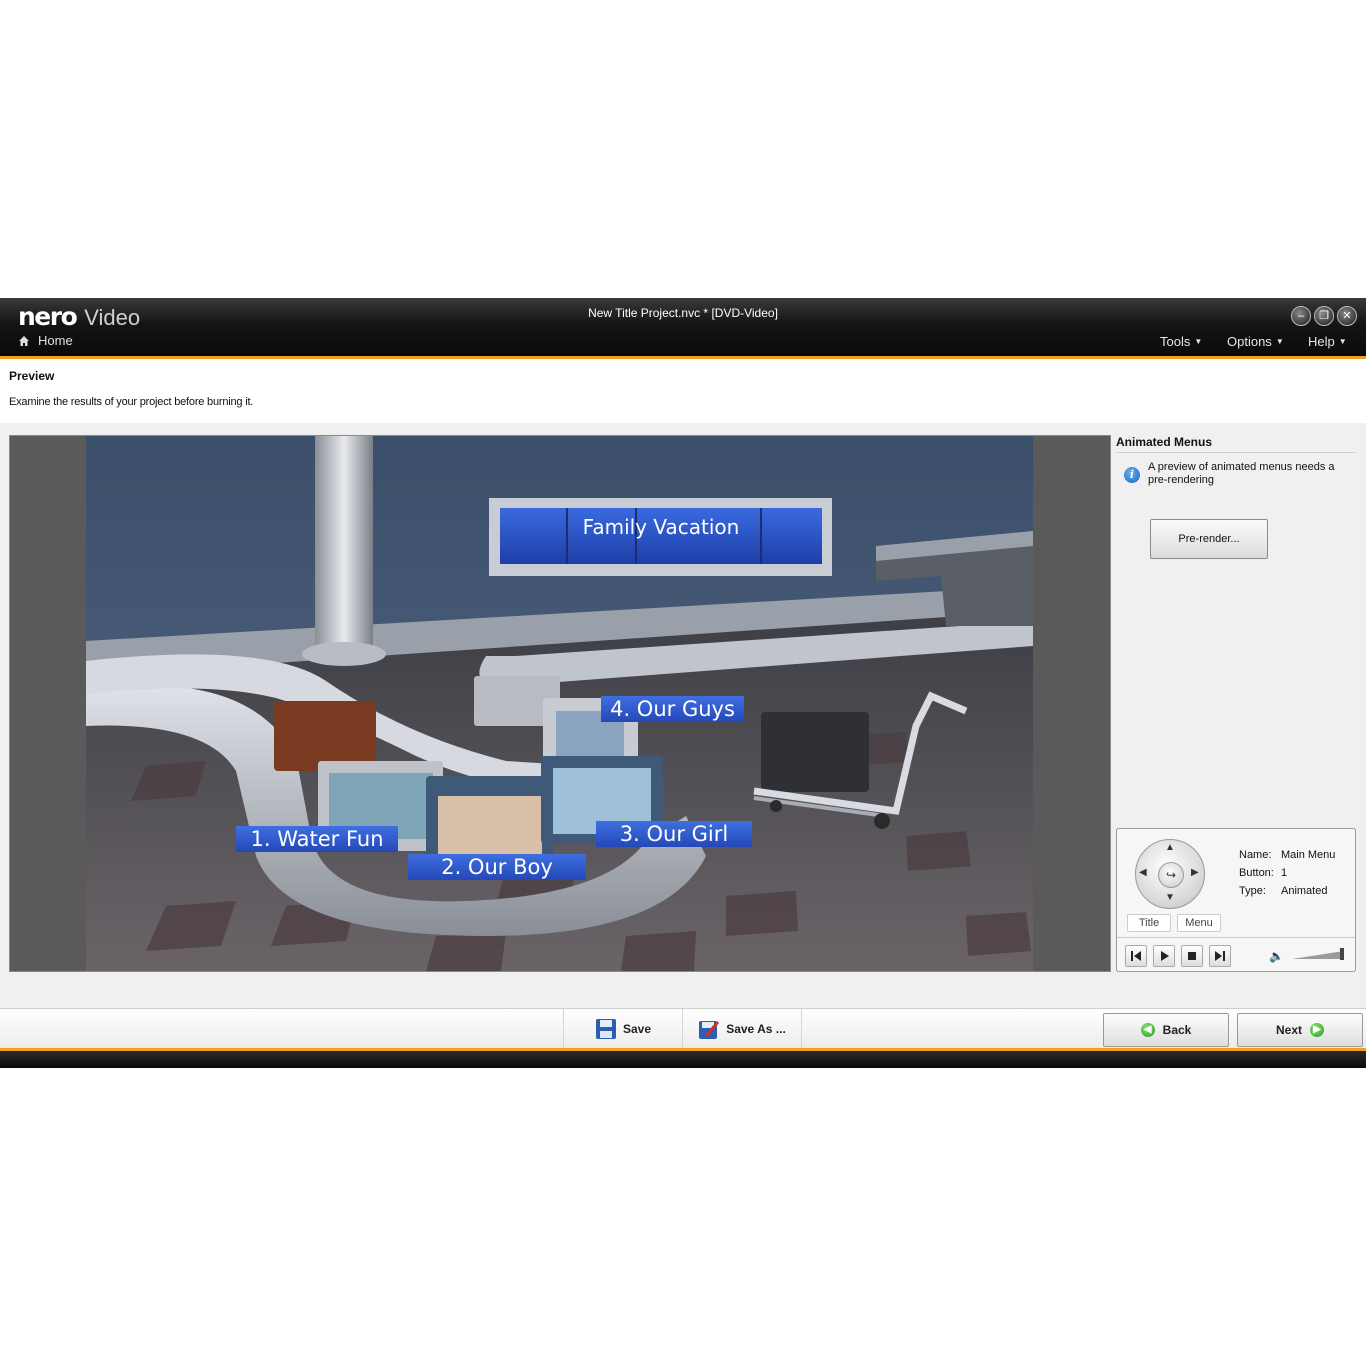  I want to click on floppy-disk-icon, so click(605, 1029).